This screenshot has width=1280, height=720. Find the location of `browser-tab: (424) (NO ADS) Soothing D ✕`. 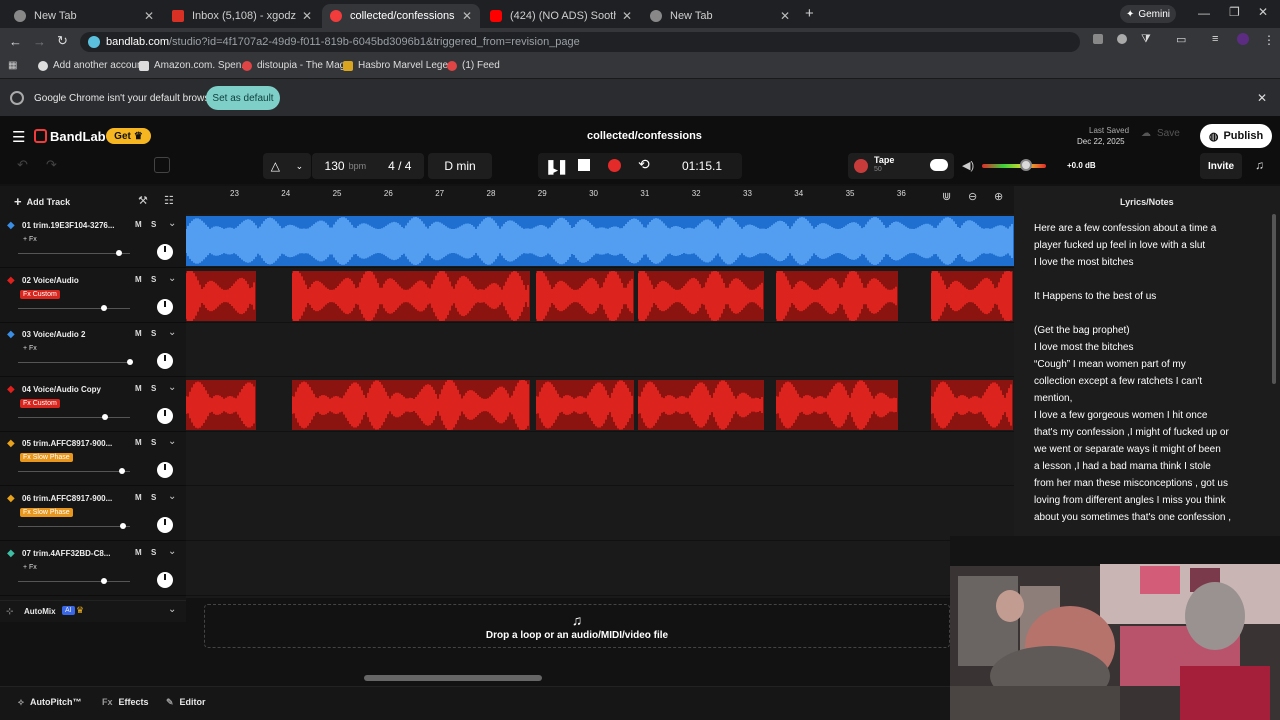

browser-tab: (424) (NO ADS) Soothing D ✕ is located at coordinates (561, 16).